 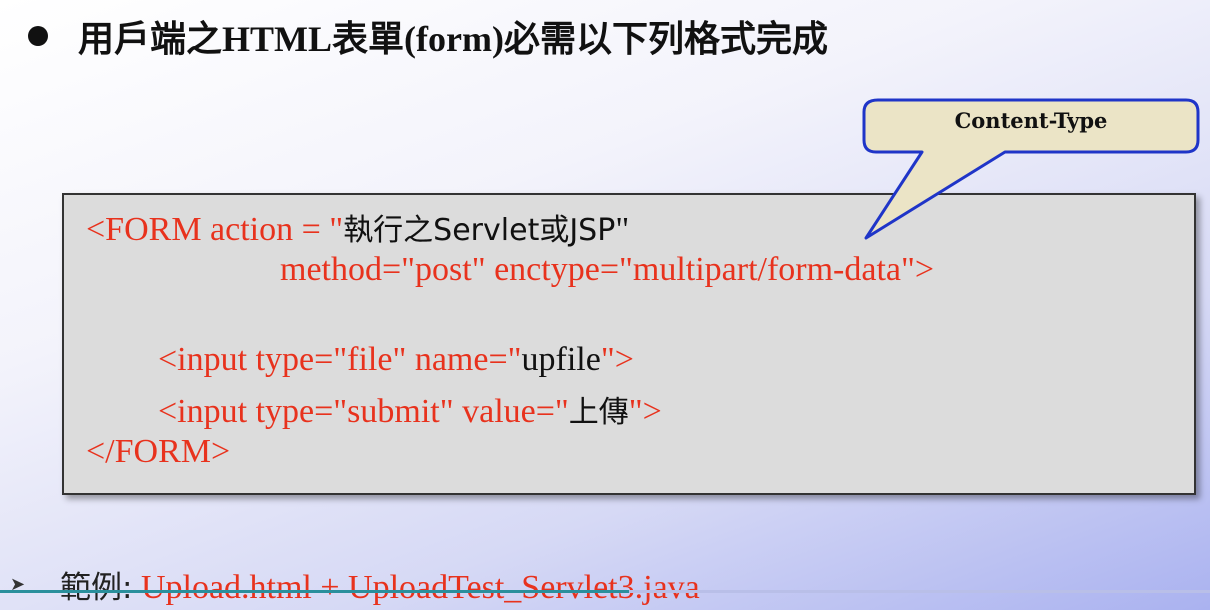 I want to click on heading-text-part3: 必需以下列格式完成, so click(x=665, y=39).